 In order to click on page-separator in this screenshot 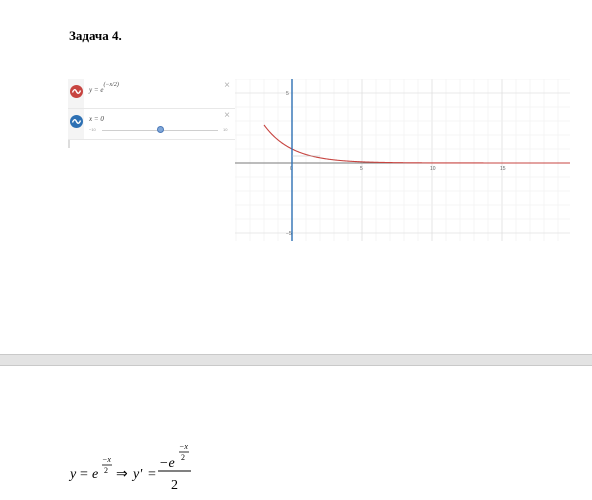, I will do `click(296, 360)`.